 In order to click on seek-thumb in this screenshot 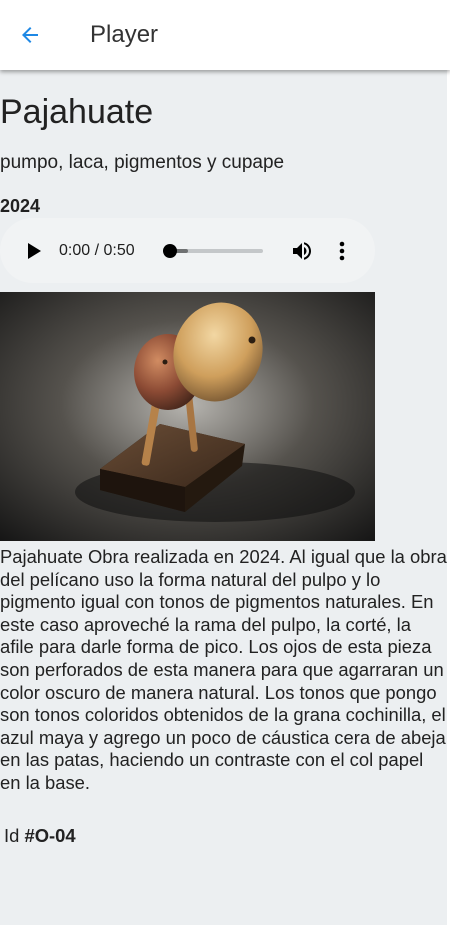, I will do `click(170, 251)`.